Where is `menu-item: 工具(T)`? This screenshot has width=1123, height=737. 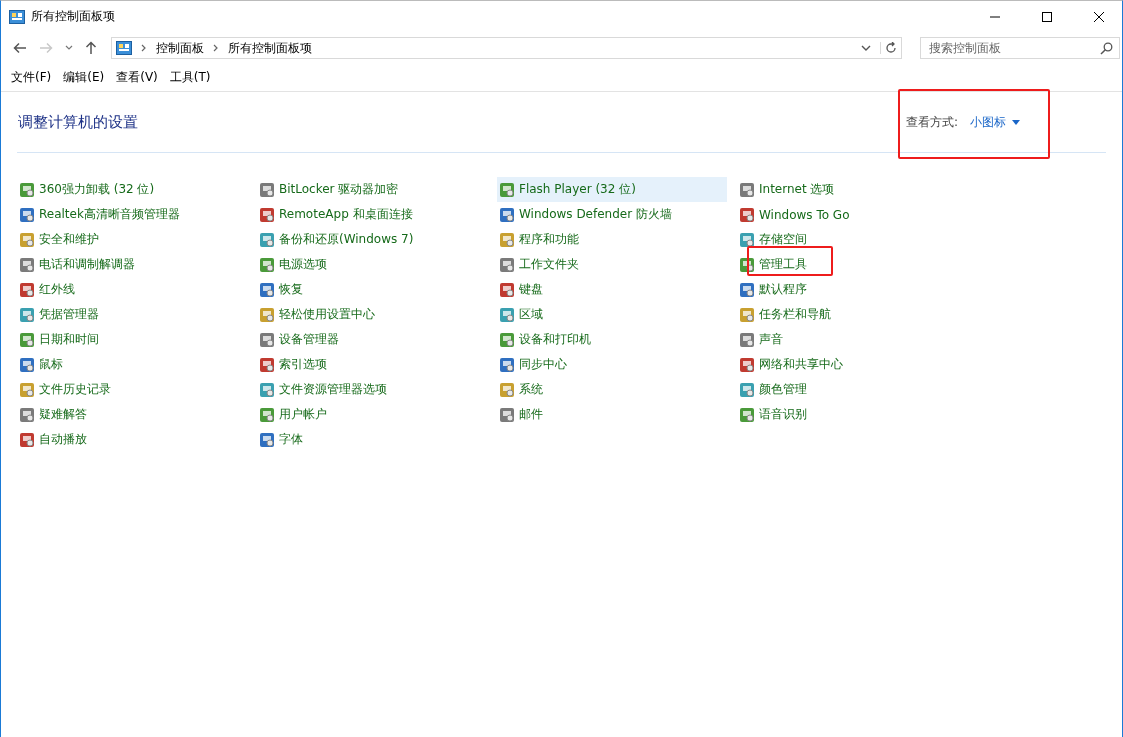
menu-item: 工具(T) is located at coordinates (190, 77).